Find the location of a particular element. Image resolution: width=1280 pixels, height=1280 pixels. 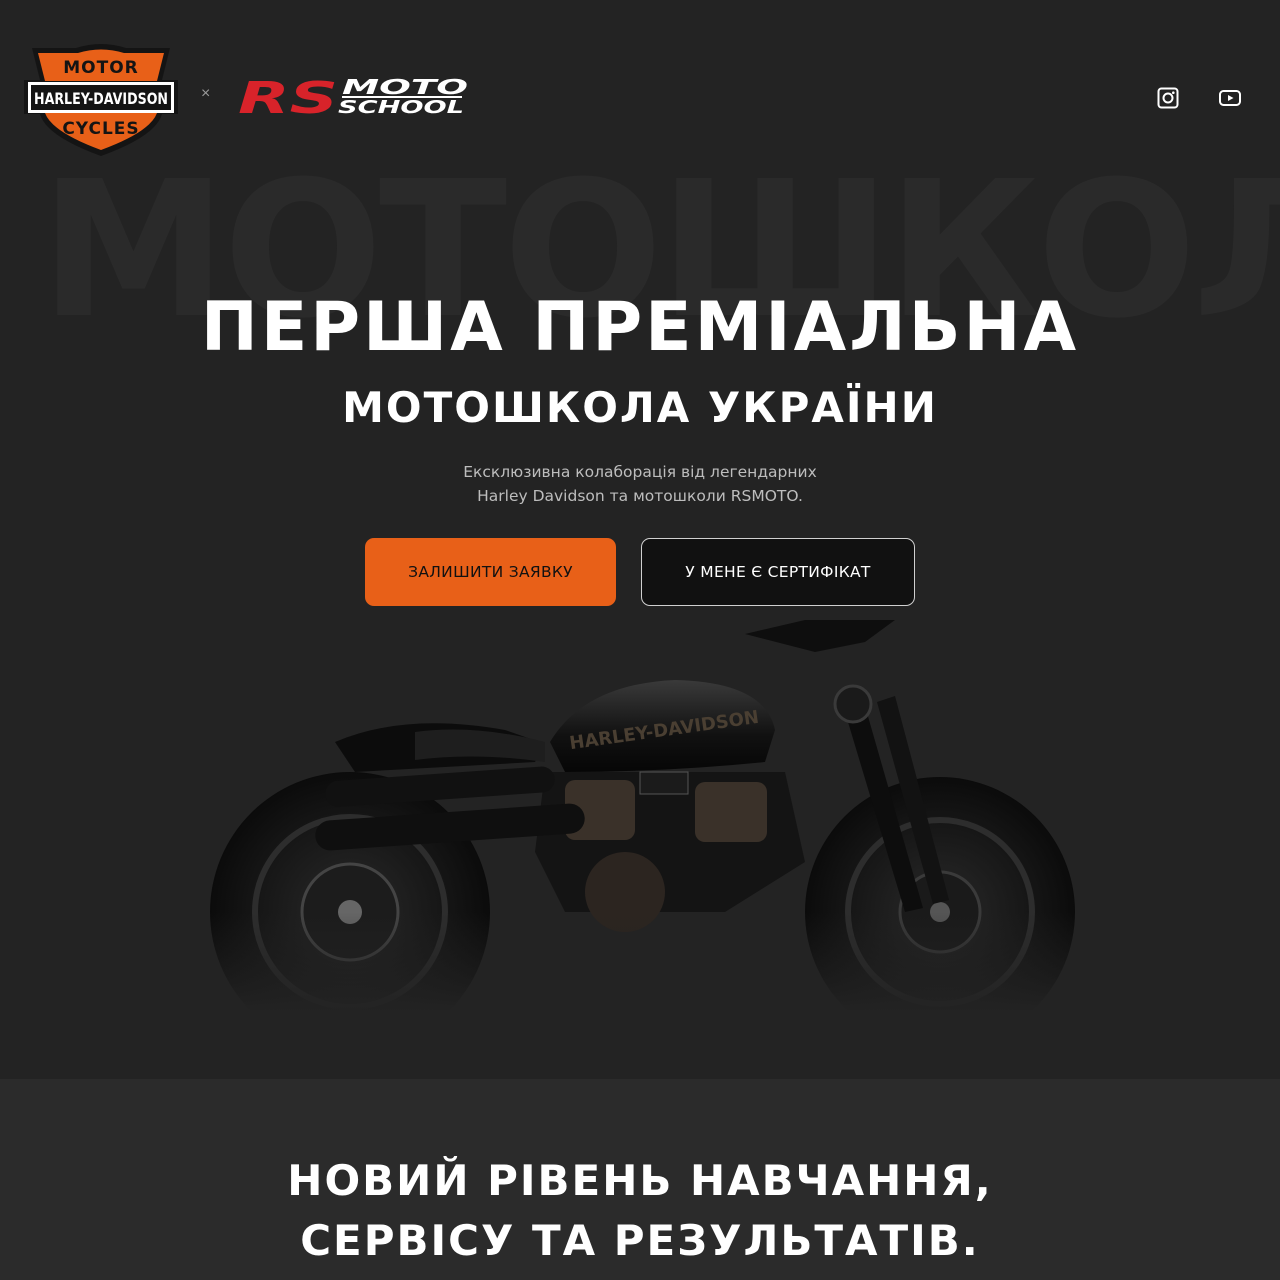

youtube-link is located at coordinates (1230, 98).